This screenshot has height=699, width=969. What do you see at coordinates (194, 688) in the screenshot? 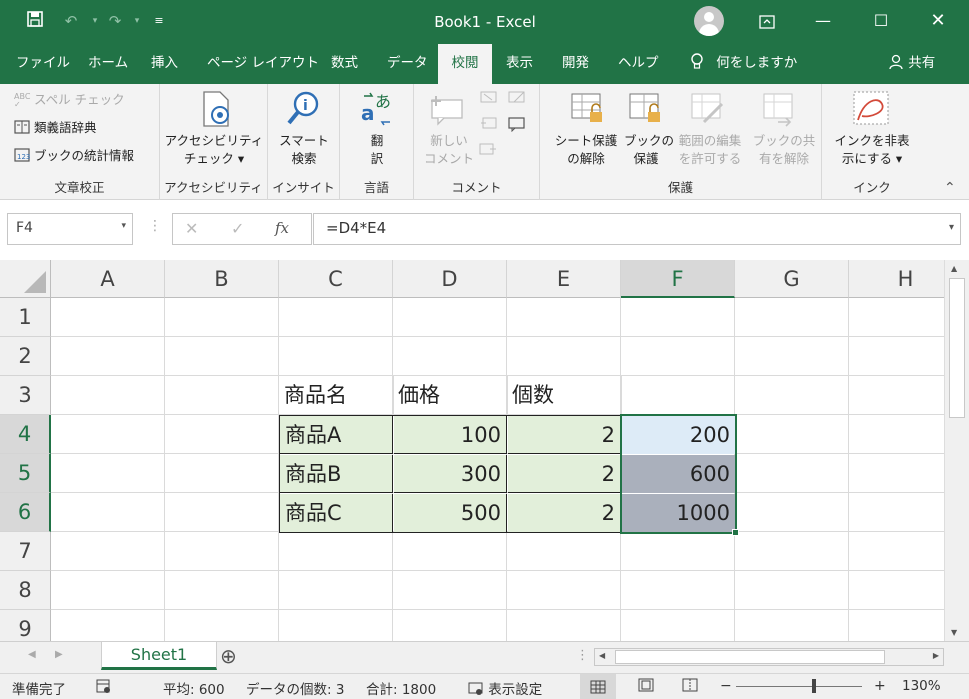
I see `status-average: 平均: 600` at bounding box center [194, 688].